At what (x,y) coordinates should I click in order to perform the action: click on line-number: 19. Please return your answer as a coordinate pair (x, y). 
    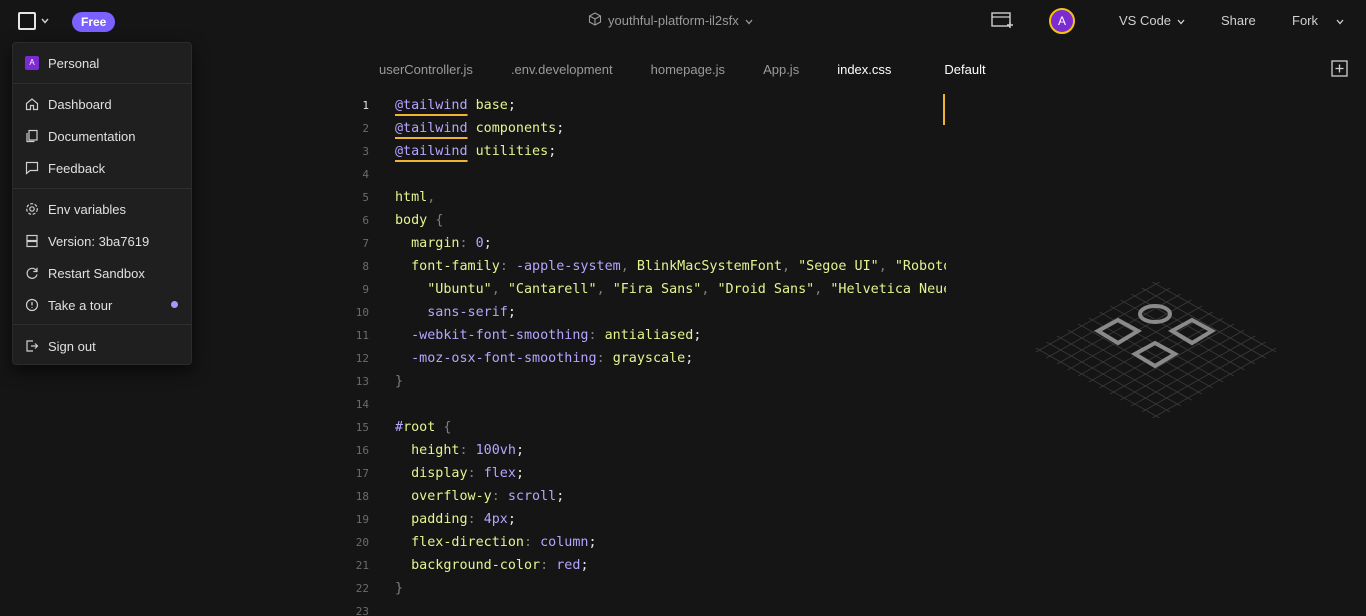
    Looking at the image, I should click on (362, 519).